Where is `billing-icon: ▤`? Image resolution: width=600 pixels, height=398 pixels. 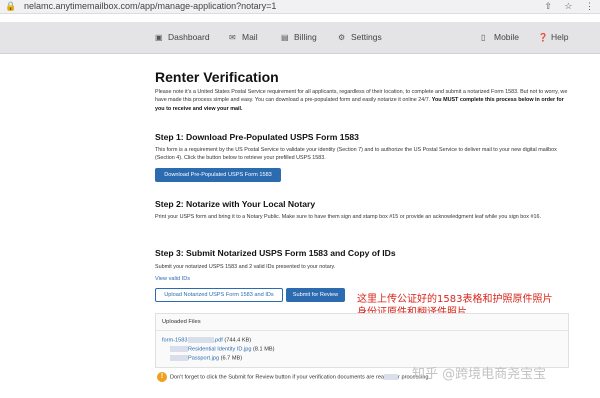
billing-icon: ▤ is located at coordinates (285, 37).